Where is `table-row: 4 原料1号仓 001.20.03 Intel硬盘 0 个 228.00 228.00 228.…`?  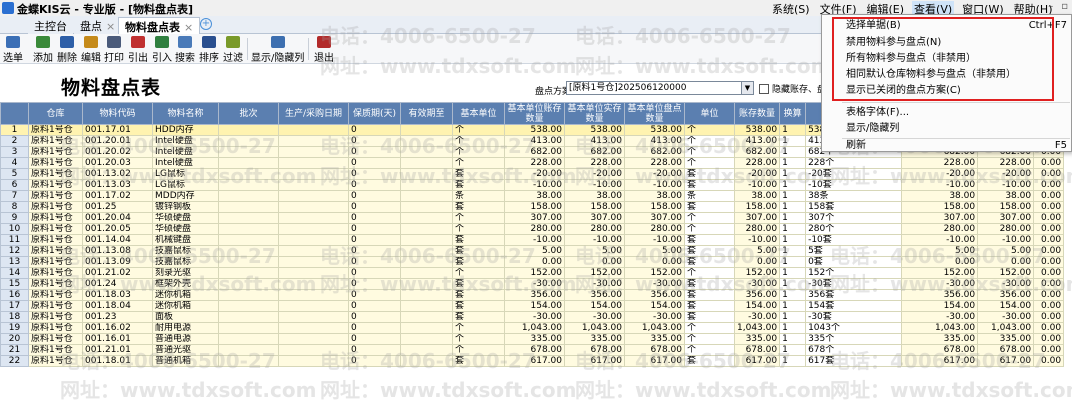 table-row: 4 原料1号仓 001.20.03 Intel硬盘 0 个 228.00 228.00 228.… is located at coordinates (532, 163).